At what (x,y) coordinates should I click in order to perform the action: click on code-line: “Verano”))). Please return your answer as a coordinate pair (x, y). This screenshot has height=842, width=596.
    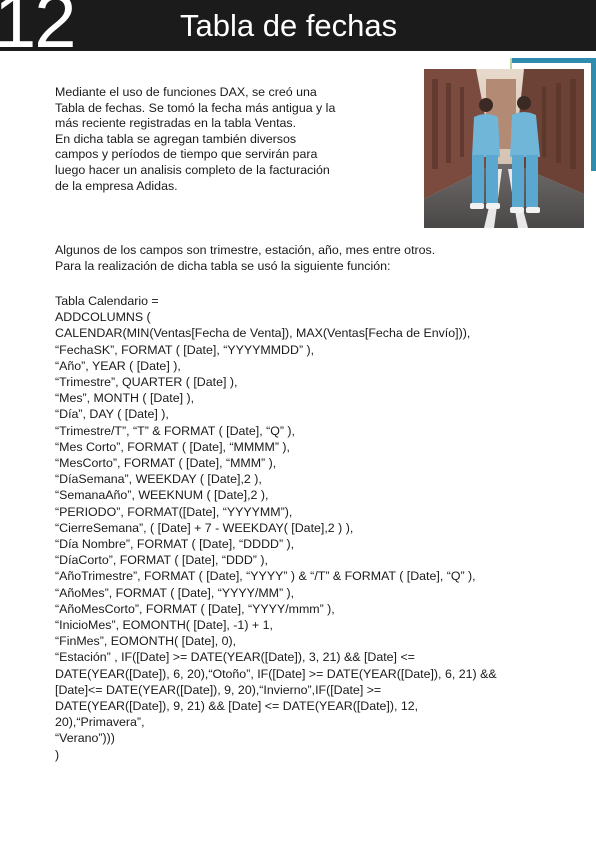
    Looking at the image, I should click on (85, 738).